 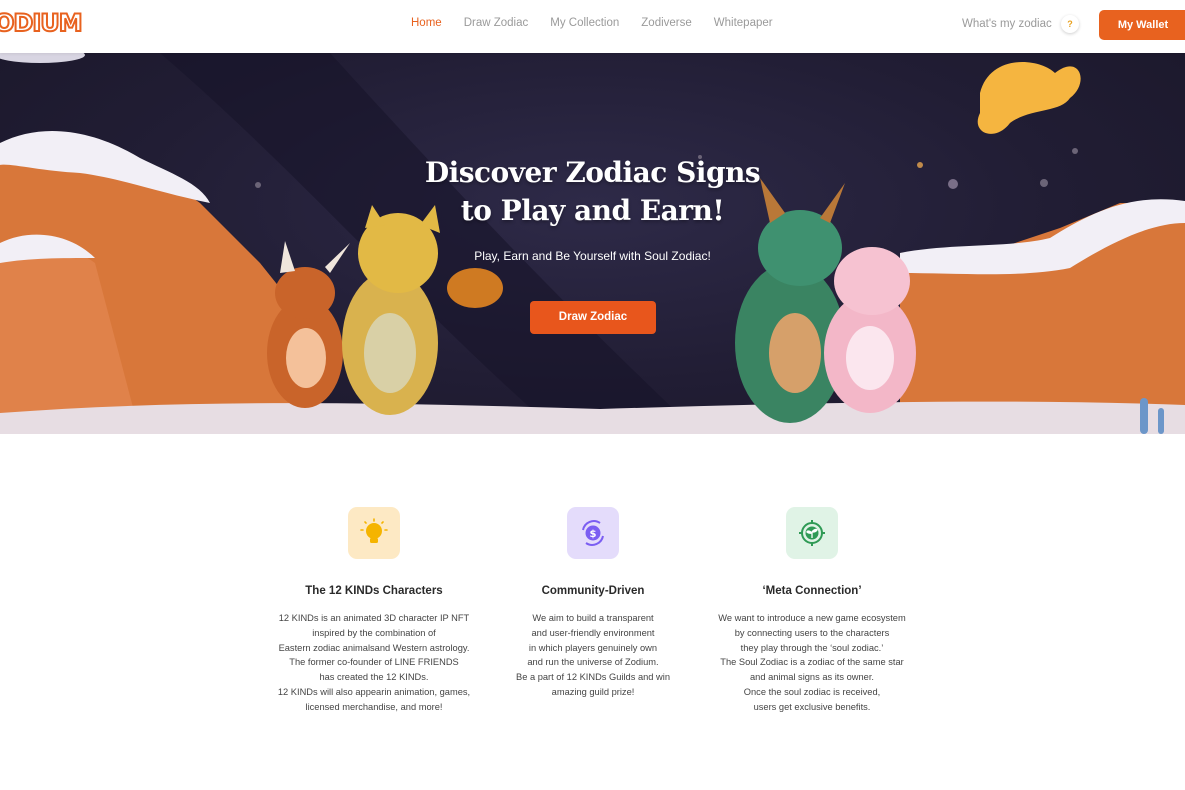 What do you see at coordinates (592, 210) in the screenshot?
I see `hero-title-line2: to Play and Earn!` at bounding box center [592, 210].